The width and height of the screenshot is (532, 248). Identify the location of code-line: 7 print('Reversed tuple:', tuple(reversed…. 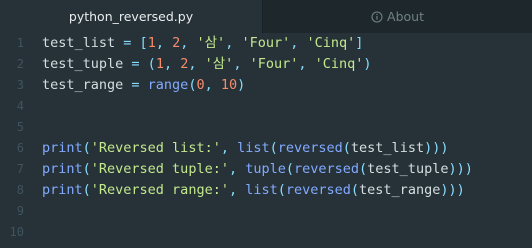
(266, 169).